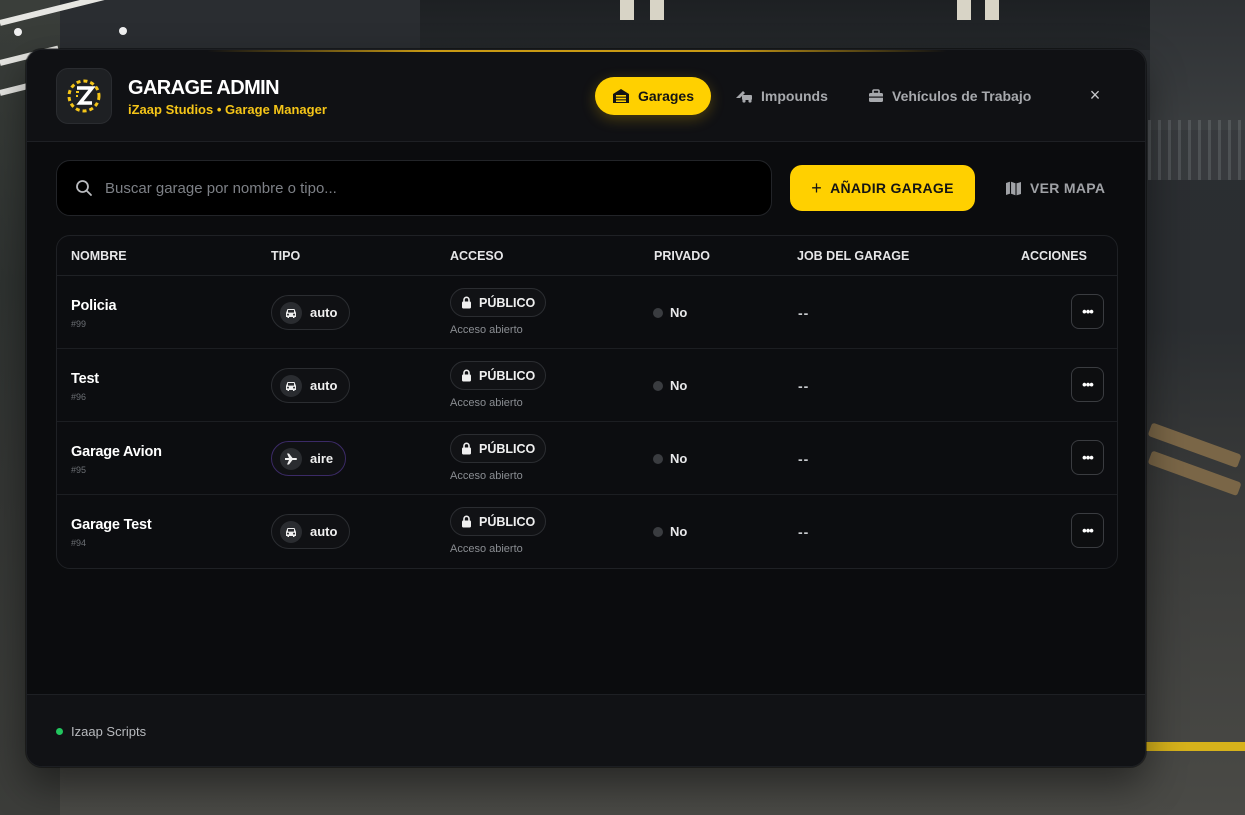 Image resolution: width=1245 pixels, height=815 pixels. I want to click on column-acciones: ACCIONES, so click(1054, 256).